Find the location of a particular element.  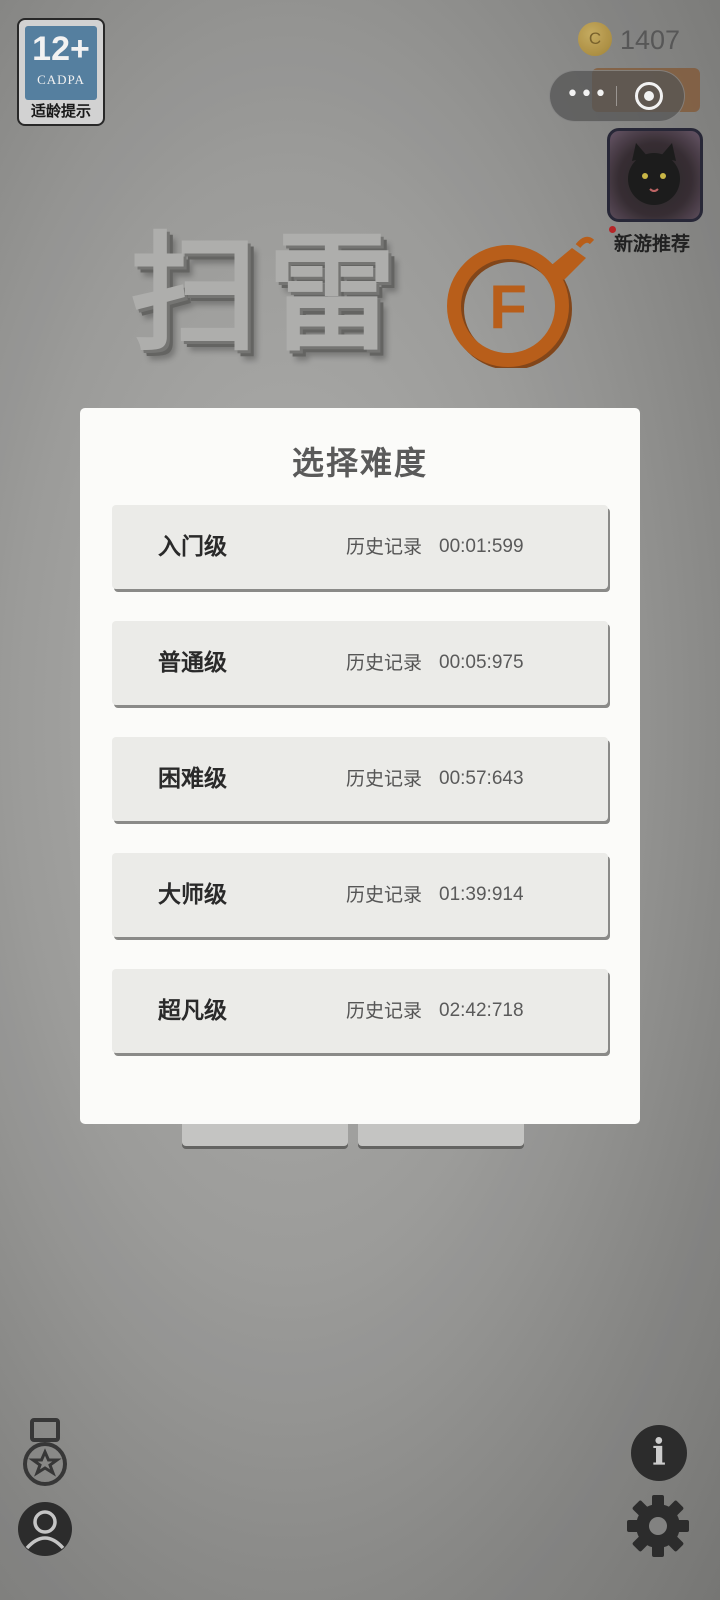

level-row-master: 大师级 历史记录 01:39:914 is located at coordinates (360, 895).